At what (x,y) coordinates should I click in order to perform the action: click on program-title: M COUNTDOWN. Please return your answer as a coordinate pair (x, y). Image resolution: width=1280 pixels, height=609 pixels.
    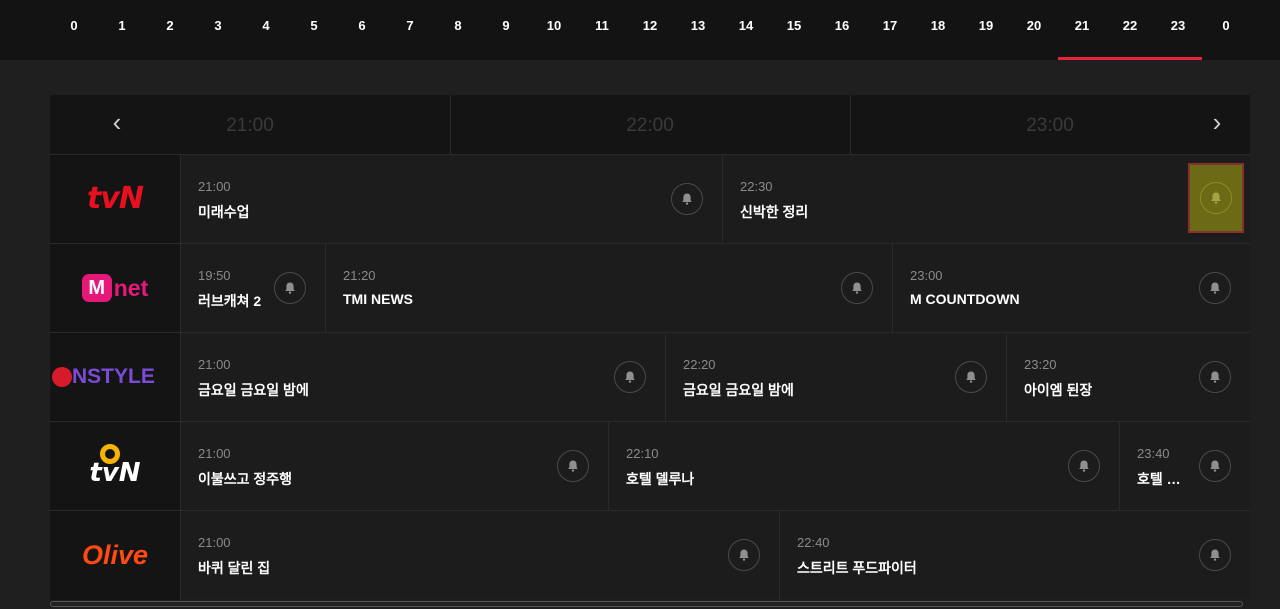
    Looking at the image, I should click on (965, 299).